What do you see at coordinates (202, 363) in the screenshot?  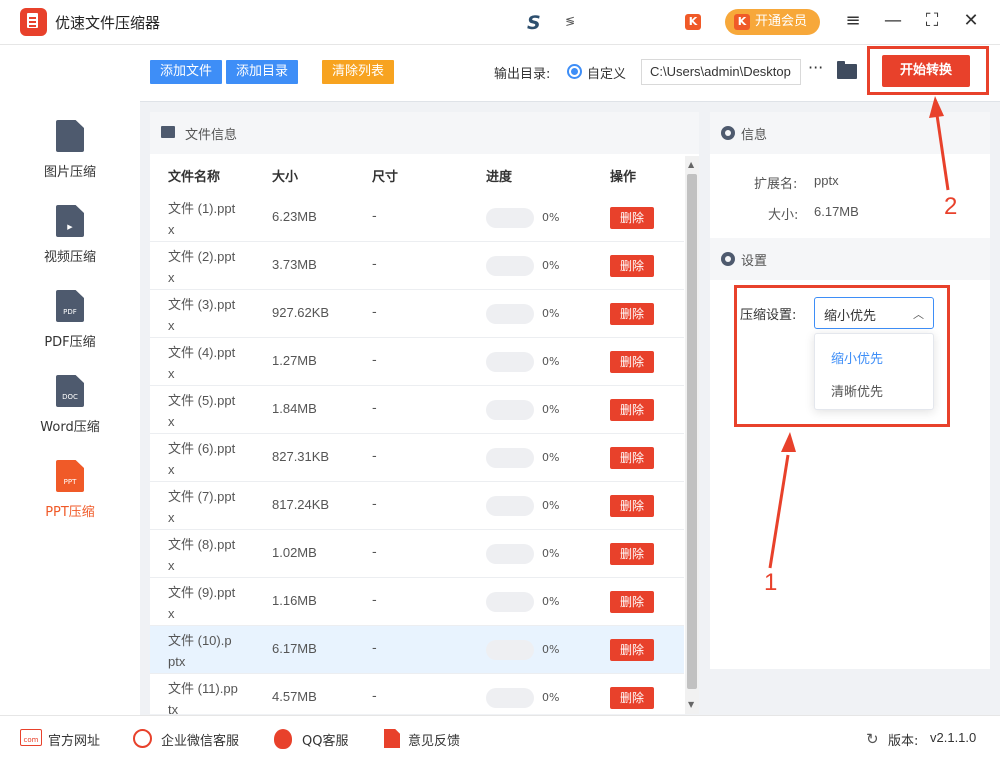 I see `file-name: 文件 (4).pptx` at bounding box center [202, 363].